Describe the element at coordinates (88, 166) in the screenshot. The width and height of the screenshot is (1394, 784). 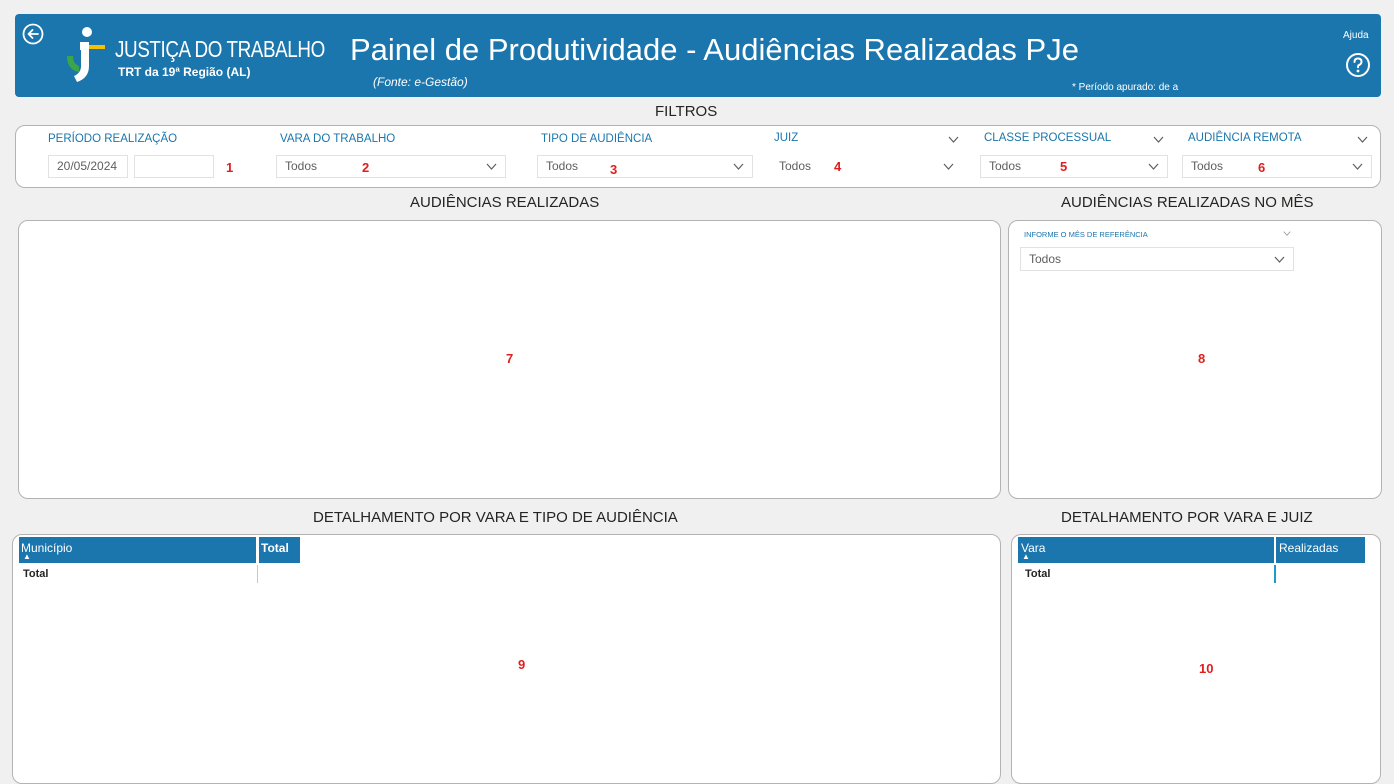
I see `periodo-start-input: 20/05/2024` at that location.